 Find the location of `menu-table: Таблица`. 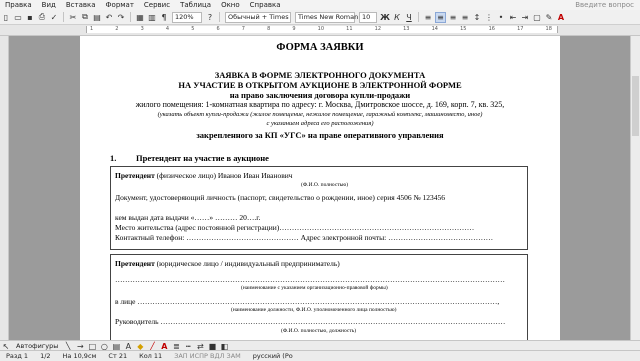

menu-table: Таблица is located at coordinates (195, 5).